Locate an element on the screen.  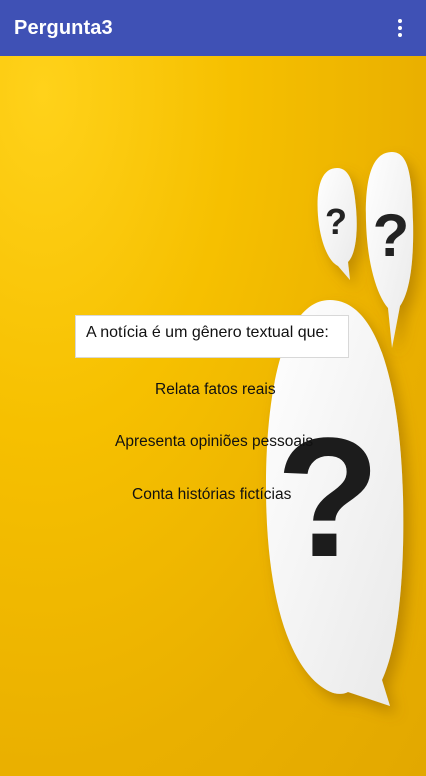
app-title: Pergunta3 is located at coordinates (63, 27).